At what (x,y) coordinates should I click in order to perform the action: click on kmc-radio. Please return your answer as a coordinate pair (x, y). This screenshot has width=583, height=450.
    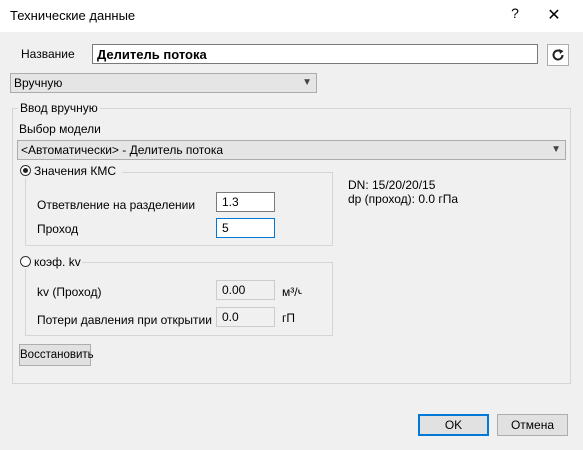
    Looking at the image, I should click on (25, 170).